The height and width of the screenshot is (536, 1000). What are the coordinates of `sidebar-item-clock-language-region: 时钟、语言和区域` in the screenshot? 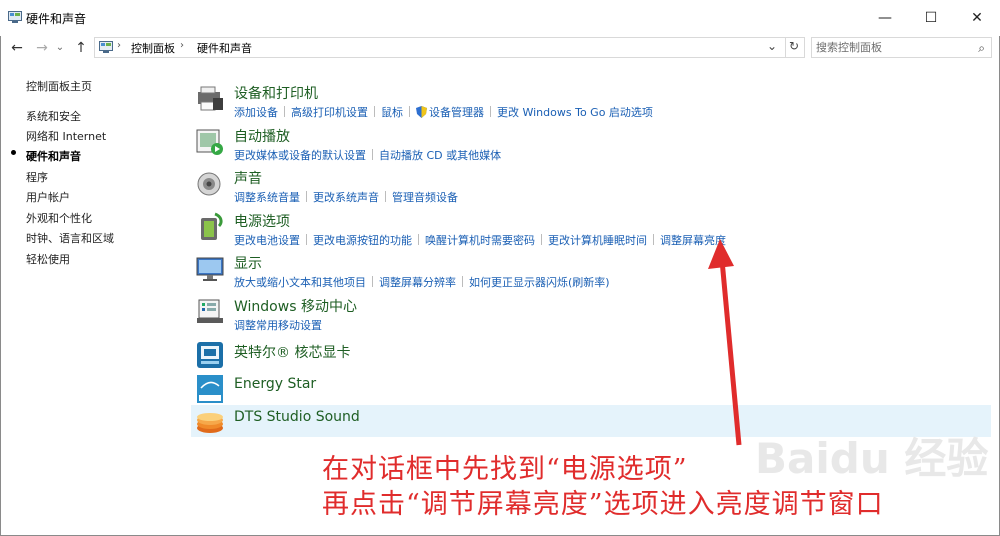 It's located at (70, 238).